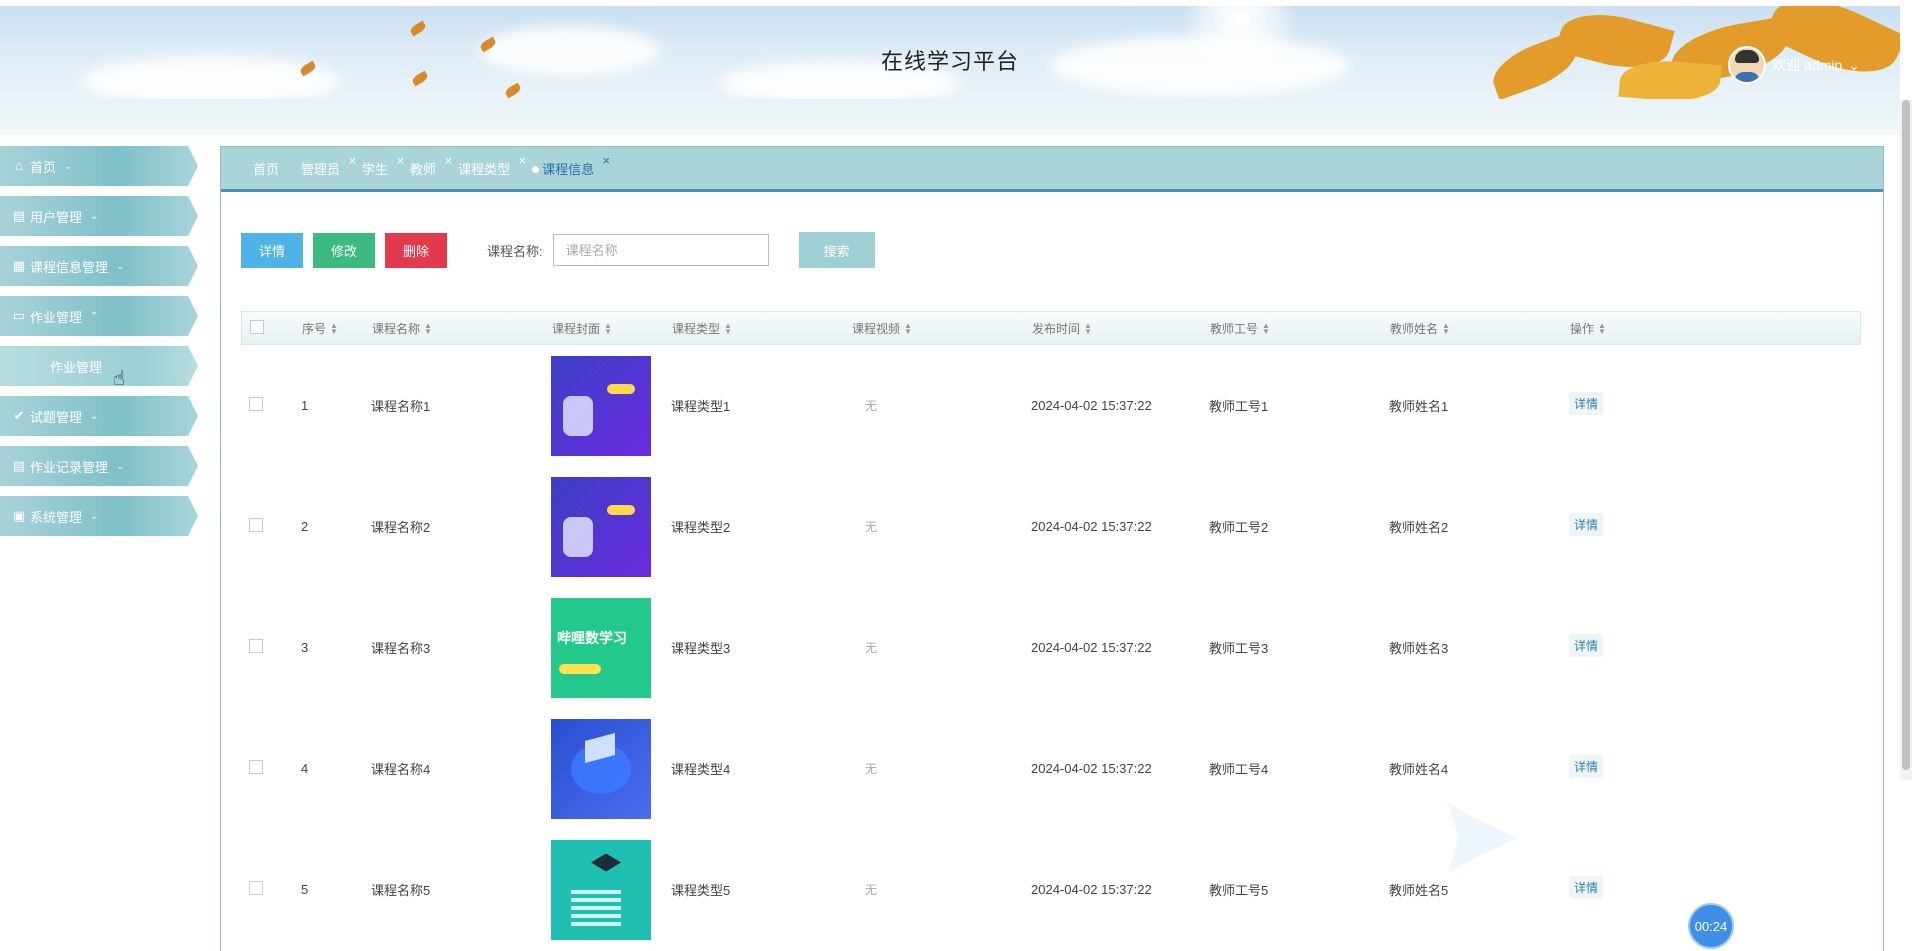 This screenshot has height=951, width=1912. Describe the element at coordinates (99, 166) in the screenshot. I see `sidebar-item-0: ⌂ 首页 ⌄` at that location.